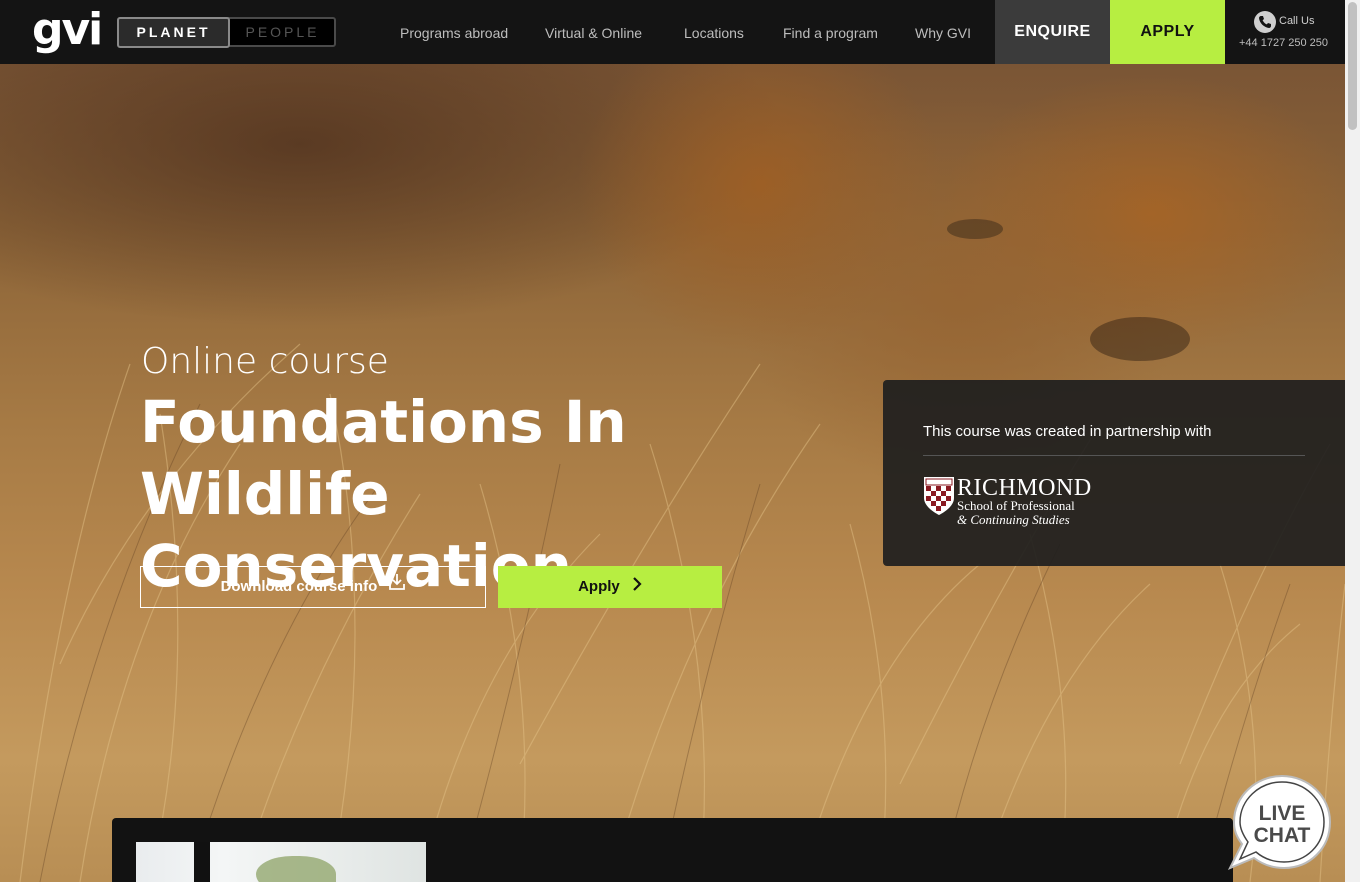  What do you see at coordinates (397, 587) in the screenshot?
I see `download-icon` at bounding box center [397, 587].